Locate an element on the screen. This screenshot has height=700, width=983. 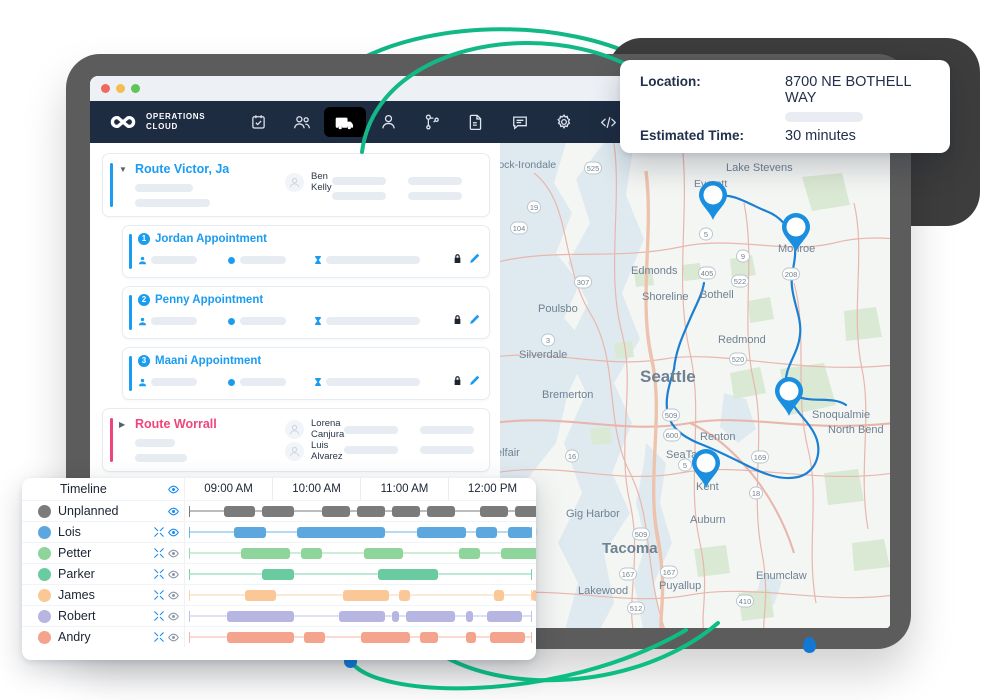
route-title: Route Victor, Ja is located at coordinates (210, 169).